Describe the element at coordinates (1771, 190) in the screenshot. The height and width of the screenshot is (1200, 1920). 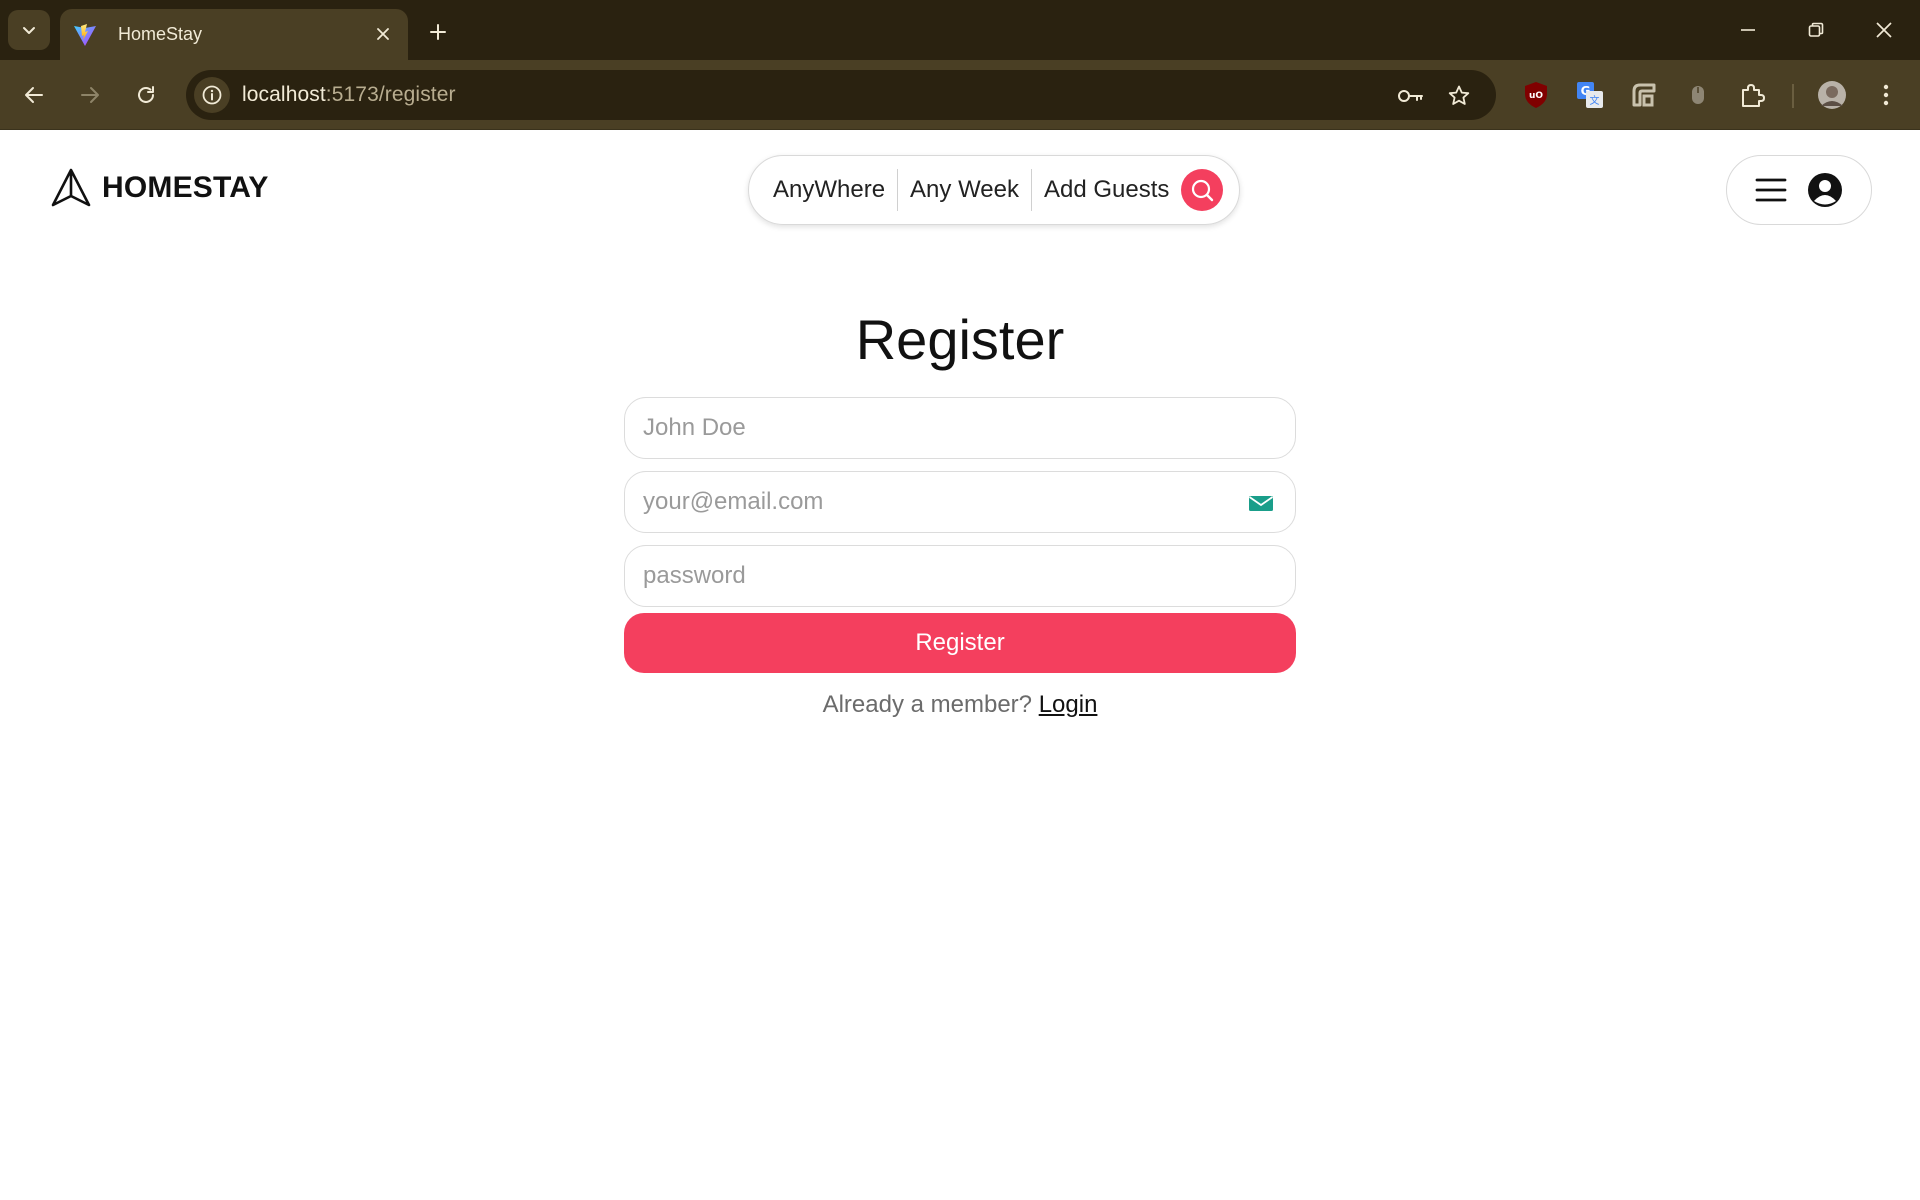
I see `hamburger-menu-icon` at that location.